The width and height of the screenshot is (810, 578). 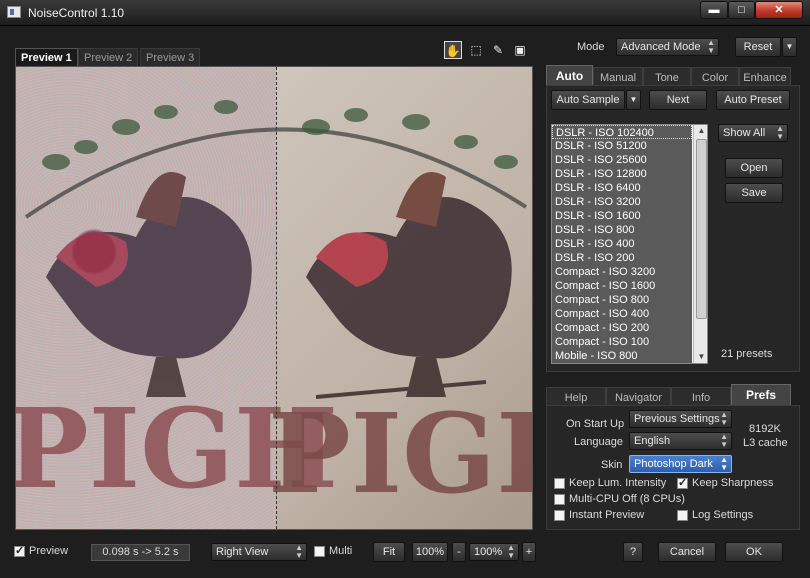 I want to click on next-button: Next, so click(x=678, y=100).